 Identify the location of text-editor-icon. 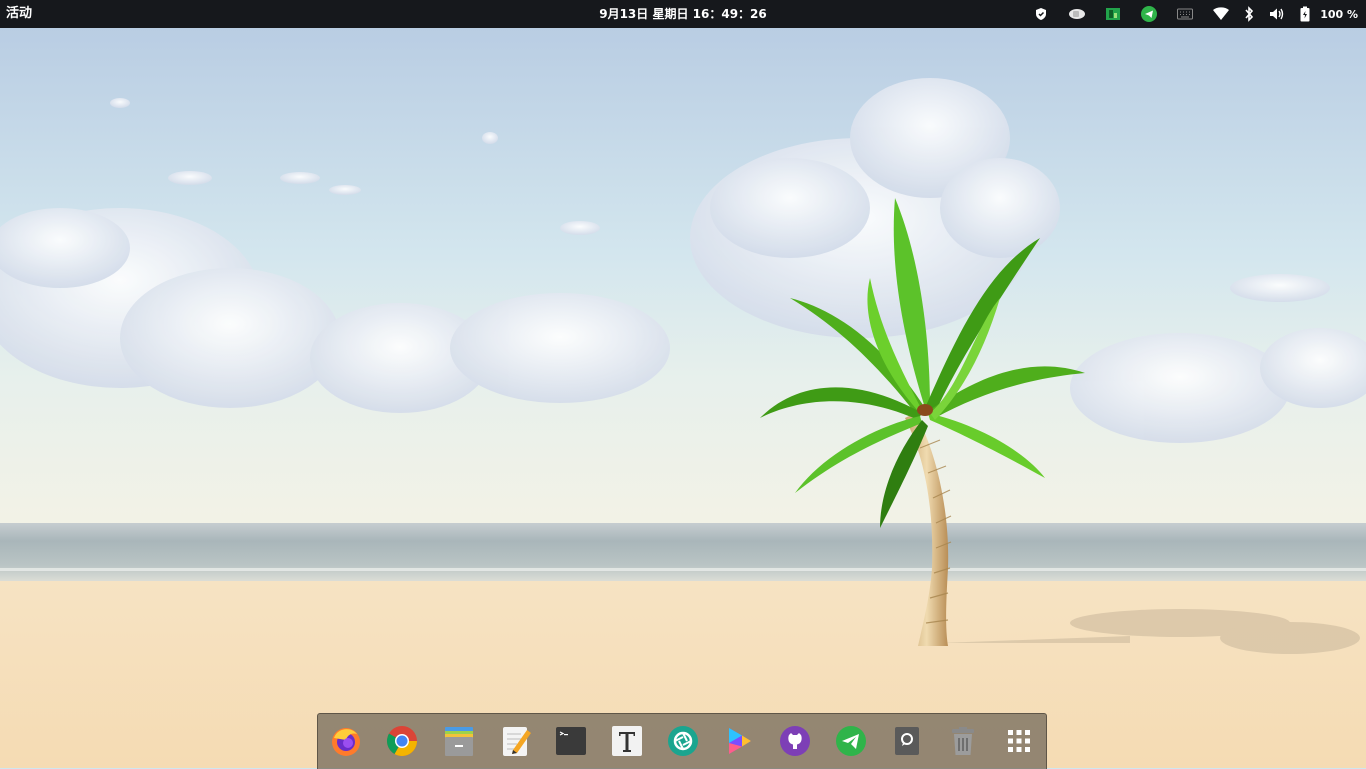
(517, 741).